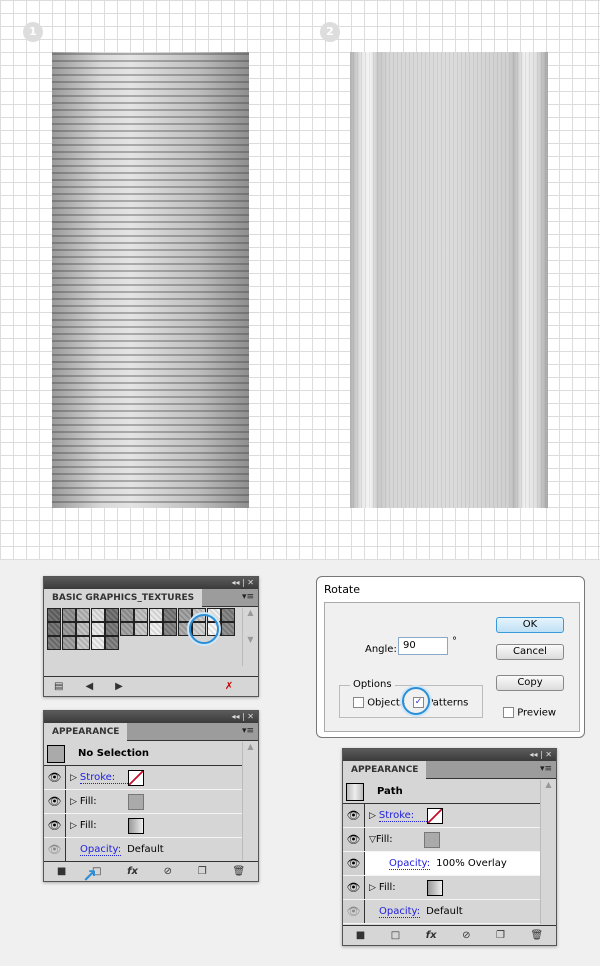 This screenshot has width=600, height=966. I want to click on preview-checkbox: Preview, so click(529, 713).